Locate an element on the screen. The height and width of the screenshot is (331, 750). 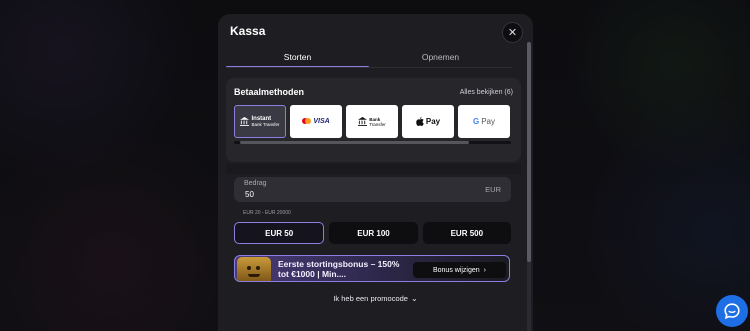
method-label-line2: Transfer is located at coordinates (377, 124).